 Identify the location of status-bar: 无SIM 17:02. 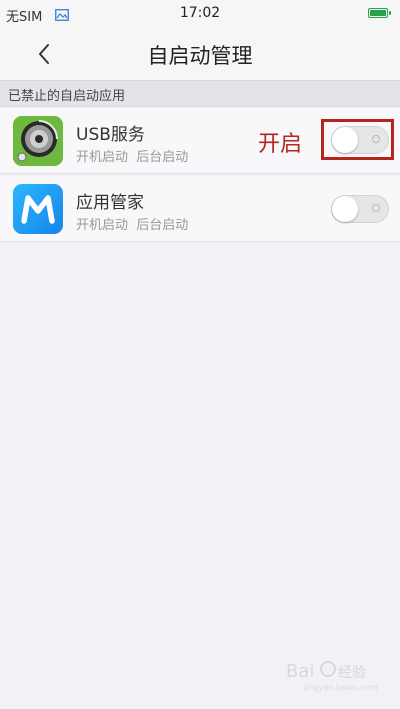
(200, 14).